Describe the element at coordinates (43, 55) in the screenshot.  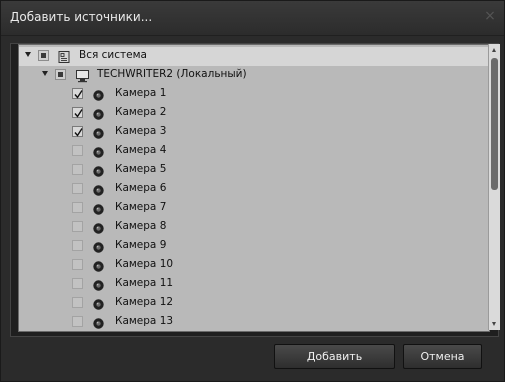
I see `root-checkbox` at that location.